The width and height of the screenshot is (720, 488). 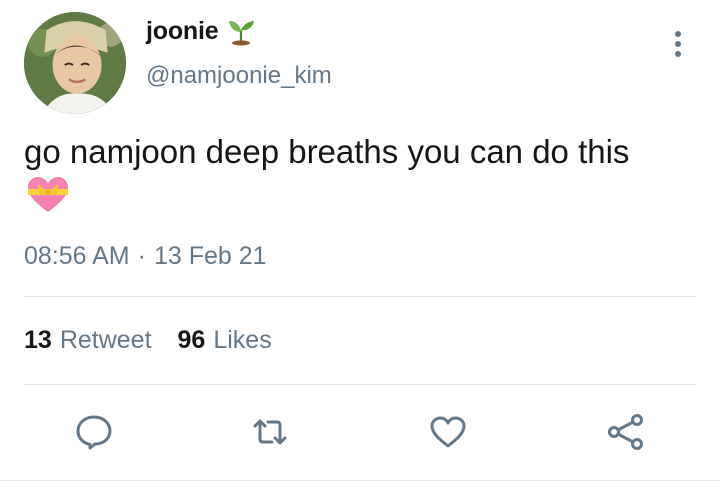 I want to click on name-row: joonie, so click(x=201, y=31).